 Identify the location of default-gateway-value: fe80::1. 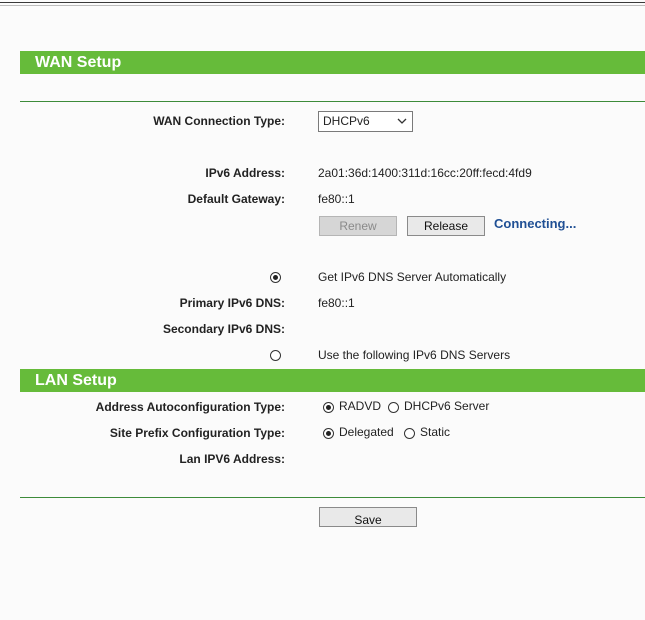
(336, 199).